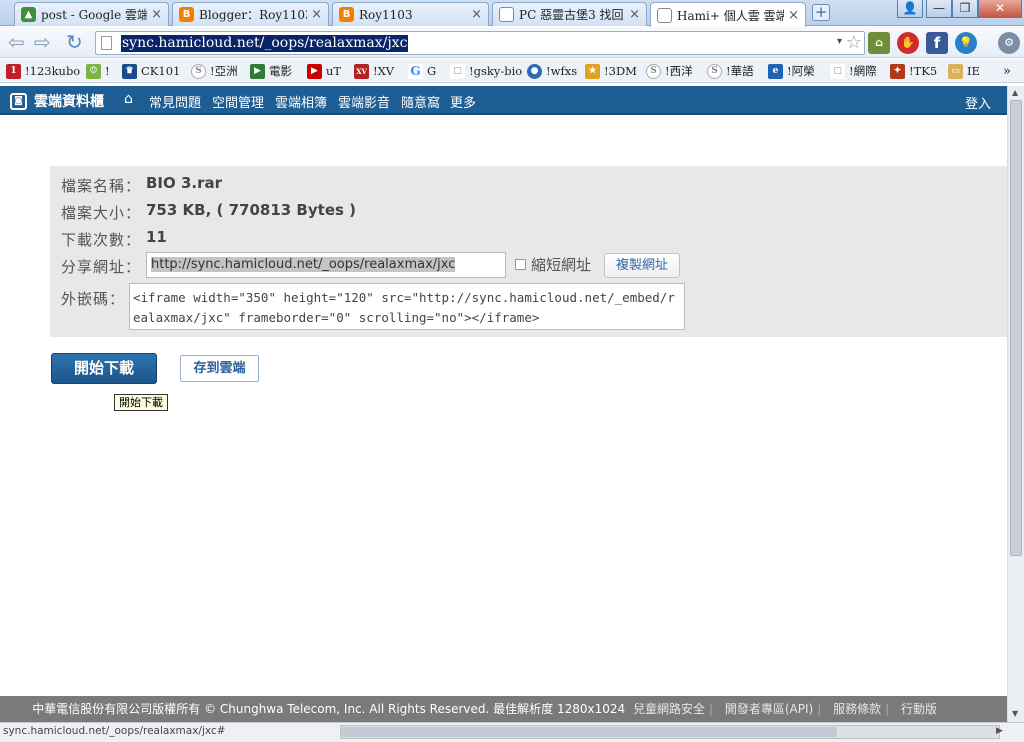 The height and width of the screenshot is (742, 1024). Describe the element at coordinates (186, 14) in the screenshot. I see `blogger-icon: B` at that location.